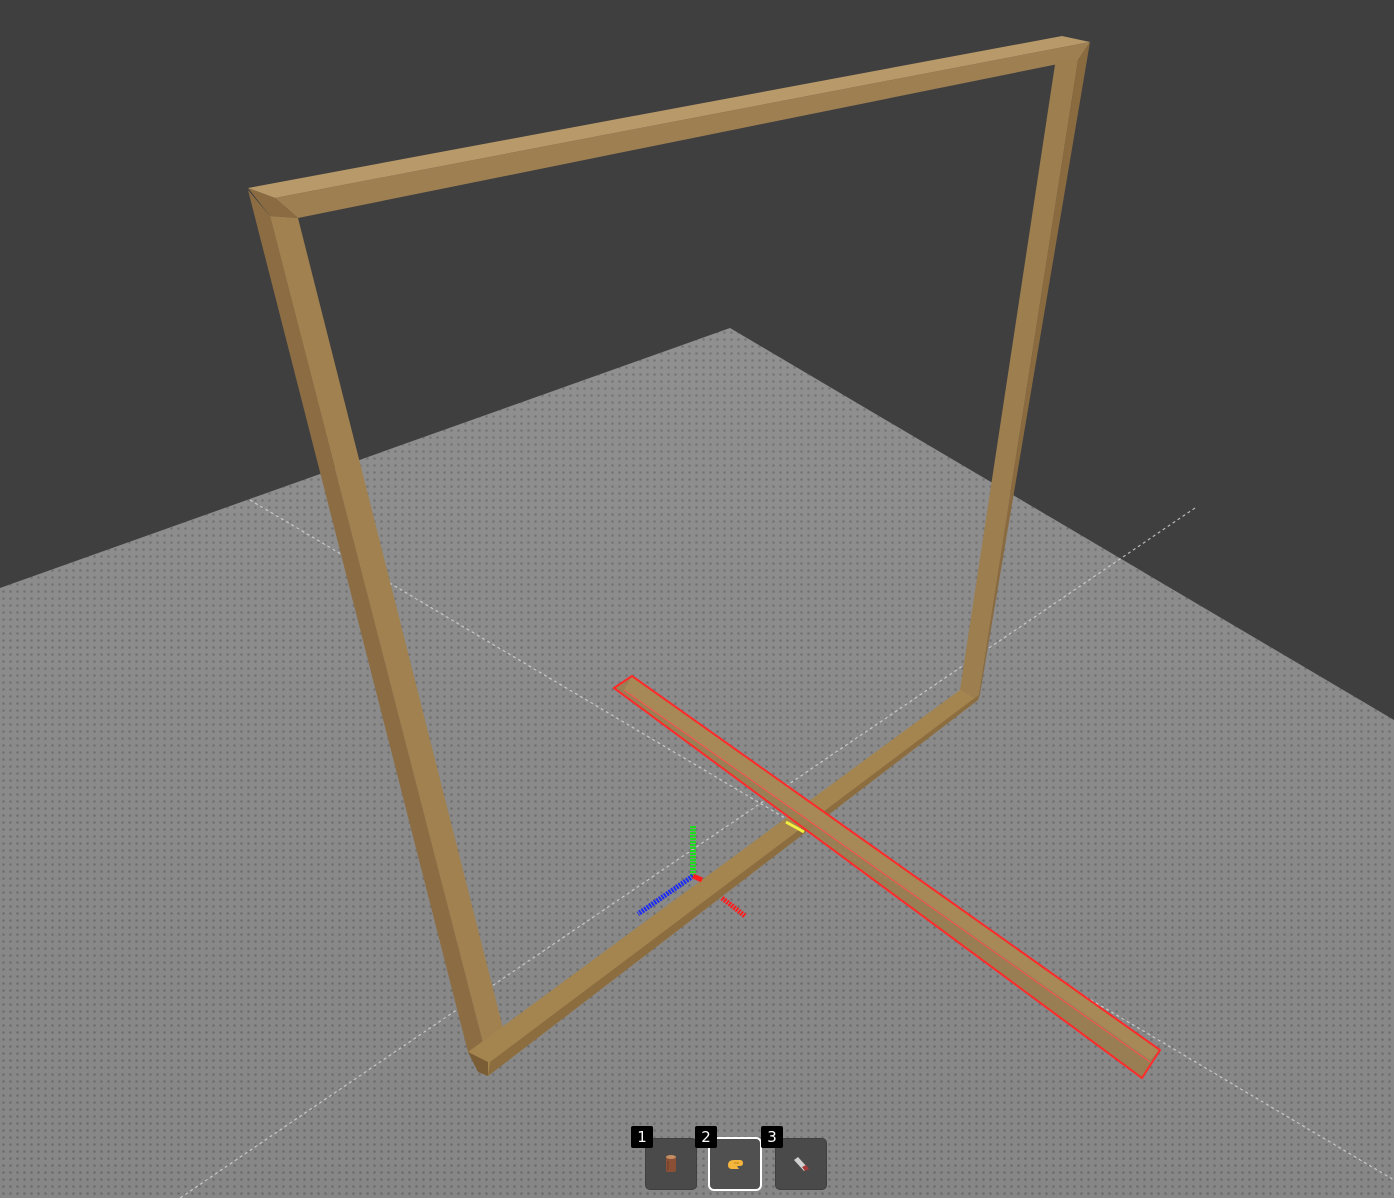 This screenshot has width=1394, height=1198. Describe the element at coordinates (728, 1158) in the screenshot. I see `hotbar-slot-2: 2` at that location.